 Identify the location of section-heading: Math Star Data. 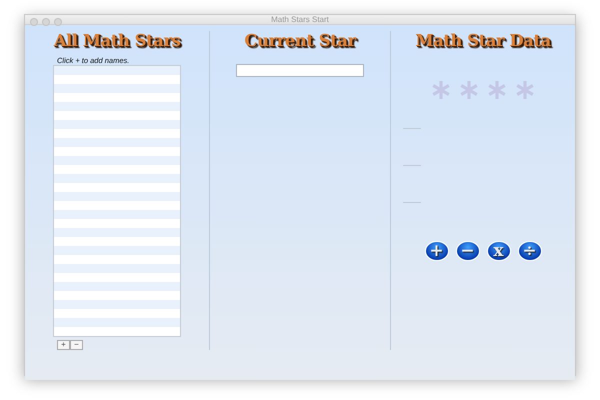
(483, 40).